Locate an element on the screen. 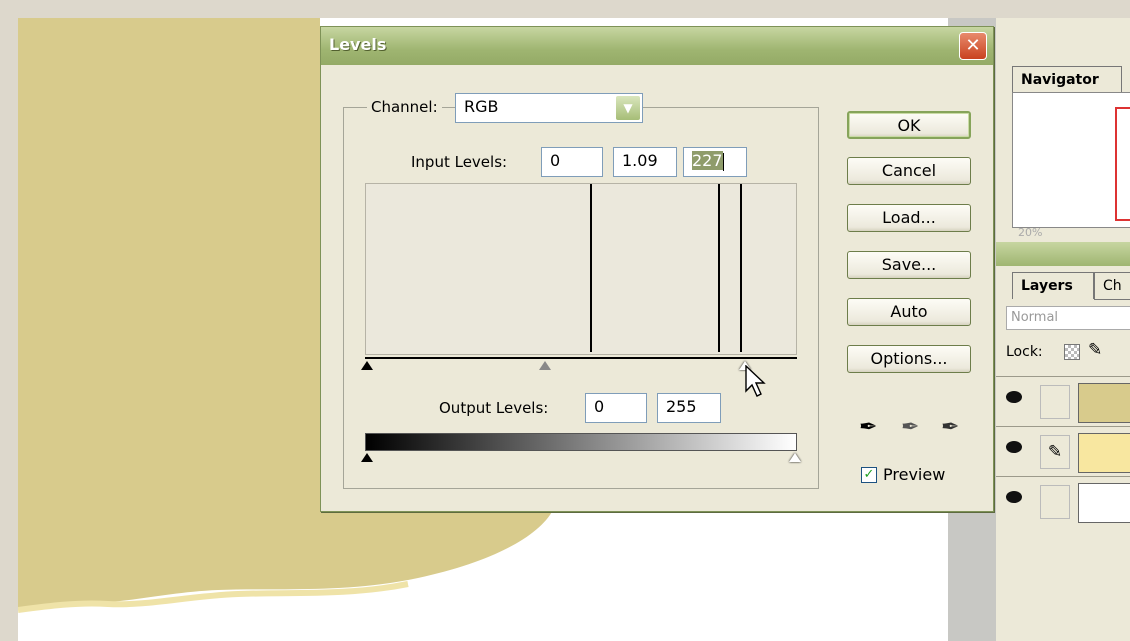  preview-label: Preview is located at coordinates (914, 474).